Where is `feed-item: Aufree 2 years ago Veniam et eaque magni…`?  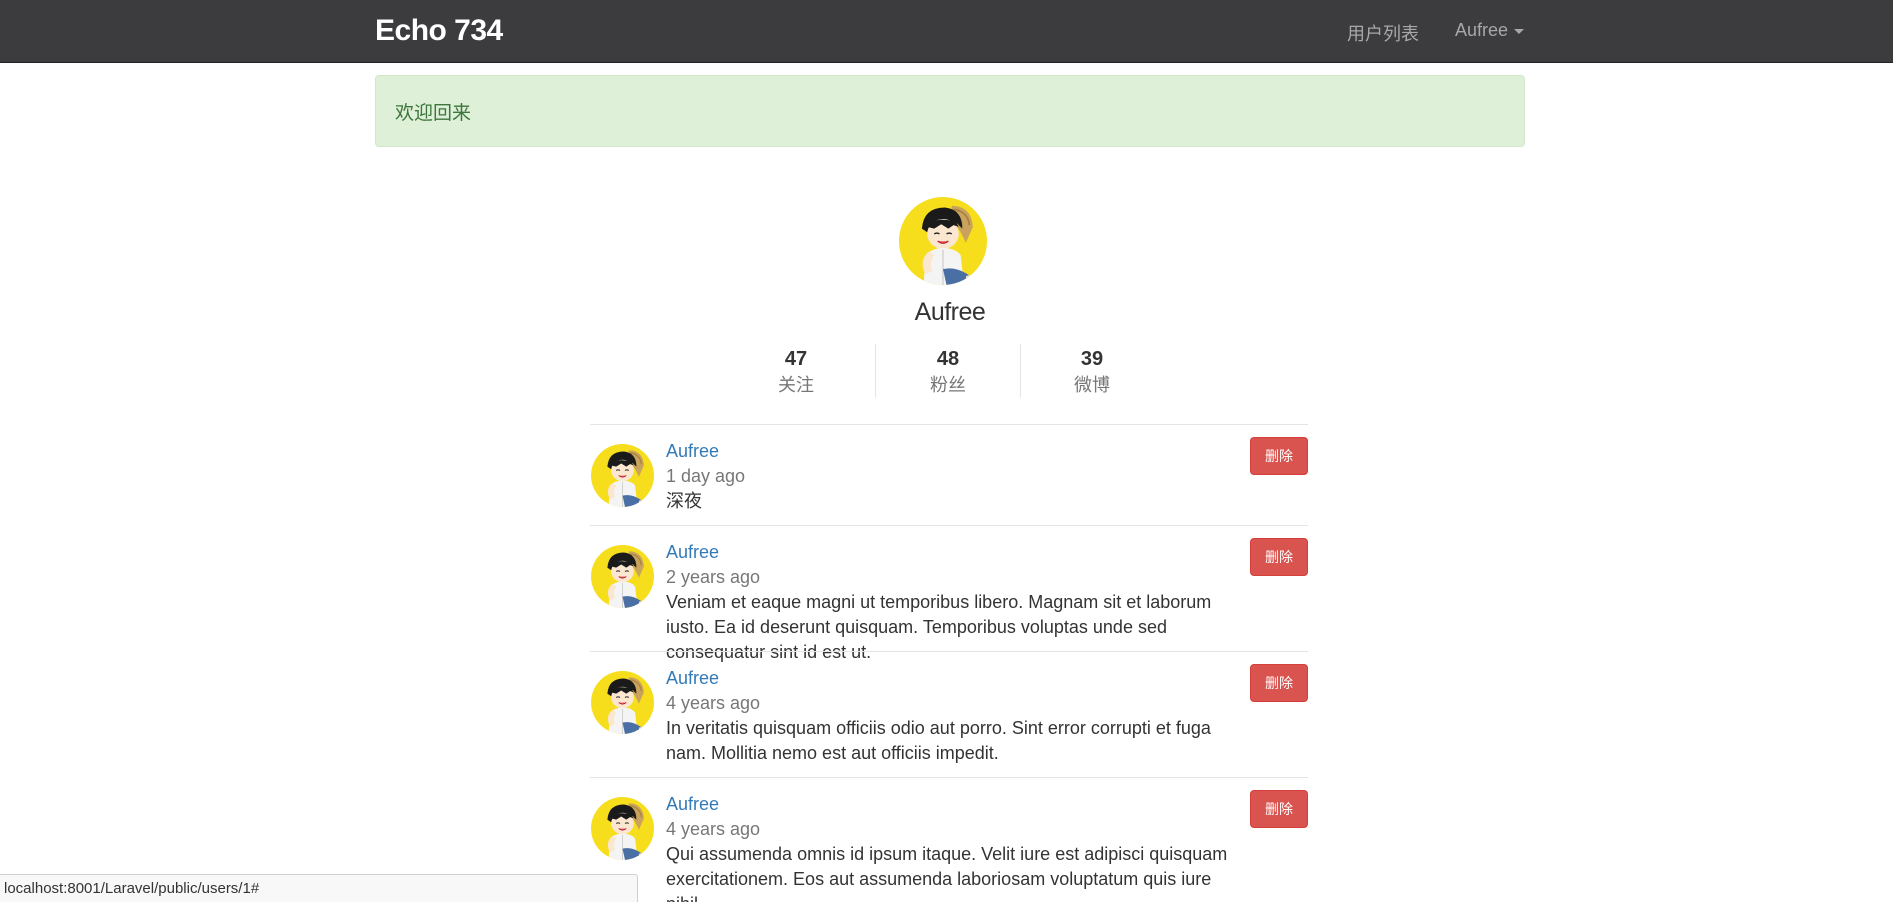
feed-item: Aufree 2 years ago Veniam et eaque magni… is located at coordinates (949, 593).